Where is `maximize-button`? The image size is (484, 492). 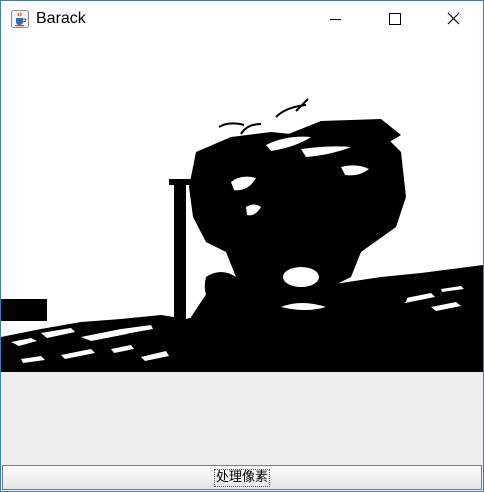
maximize-button is located at coordinates (394, 19).